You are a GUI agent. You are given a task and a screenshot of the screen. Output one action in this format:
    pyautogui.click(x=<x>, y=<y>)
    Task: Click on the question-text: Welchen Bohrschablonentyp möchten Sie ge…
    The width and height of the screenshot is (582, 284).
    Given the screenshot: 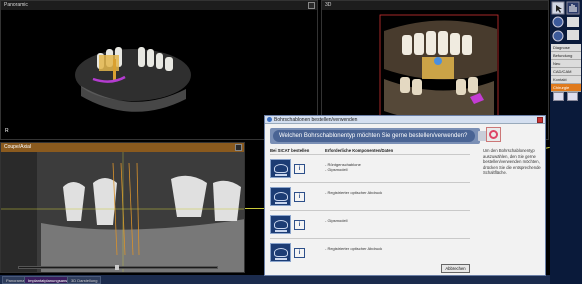 What is the action you would take?
    pyautogui.click(x=374, y=136)
    